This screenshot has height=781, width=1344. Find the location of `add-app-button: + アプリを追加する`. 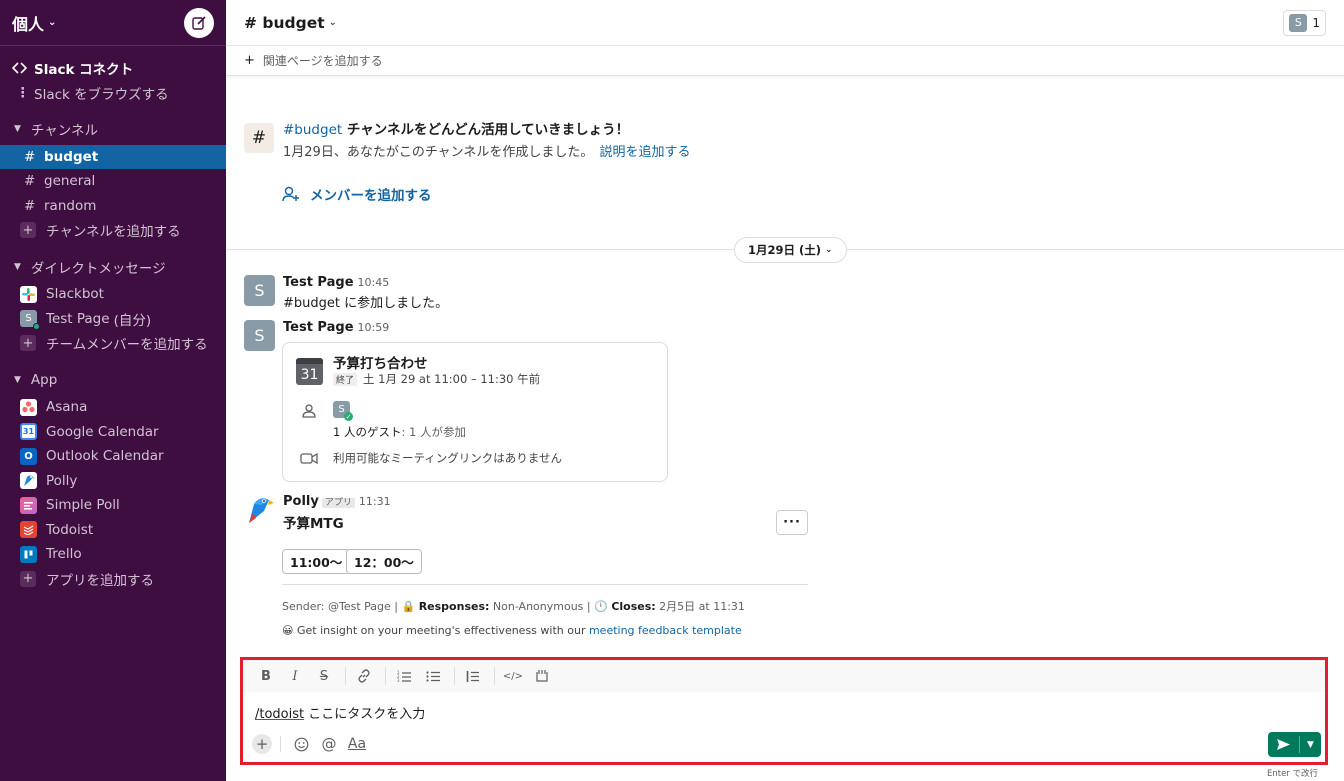

add-app-button: + アプリを追加する is located at coordinates (113, 579).